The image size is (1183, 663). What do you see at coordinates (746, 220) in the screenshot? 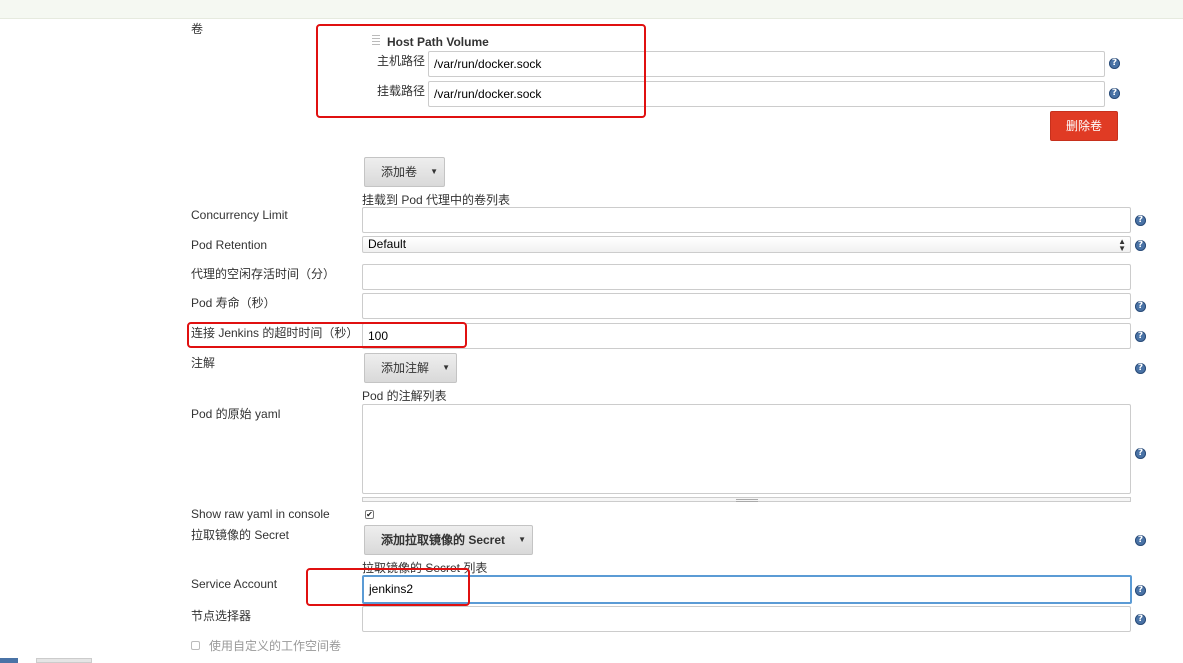
I see `concurrency-limit-input` at bounding box center [746, 220].